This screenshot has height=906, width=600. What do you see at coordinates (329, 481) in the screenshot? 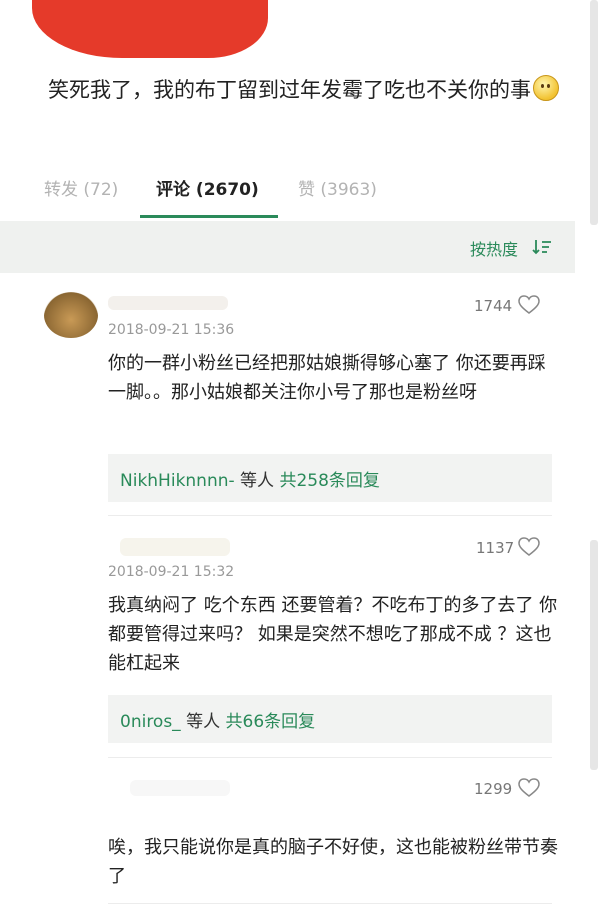
I see `reply-count: 共258条回复` at bounding box center [329, 481].